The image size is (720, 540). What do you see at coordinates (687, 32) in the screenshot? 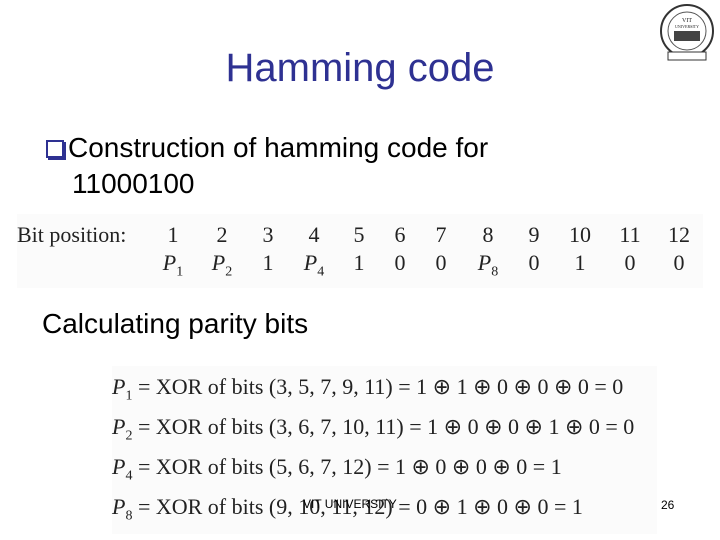
I see `vit-university-logo-icon: VIT UNIVERSITY` at bounding box center [687, 32].